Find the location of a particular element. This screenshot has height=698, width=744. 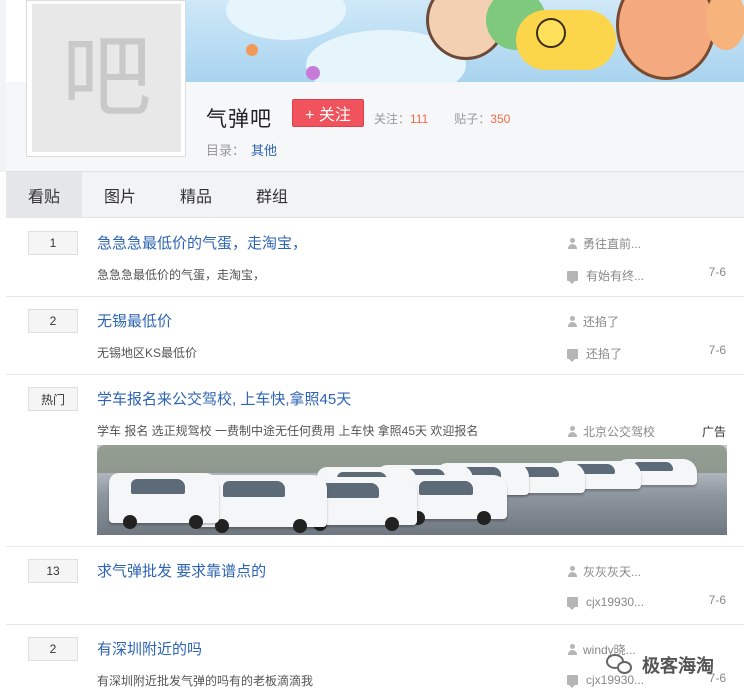

forum-stats: 关注：111 贴子：350 is located at coordinates (455, 118).